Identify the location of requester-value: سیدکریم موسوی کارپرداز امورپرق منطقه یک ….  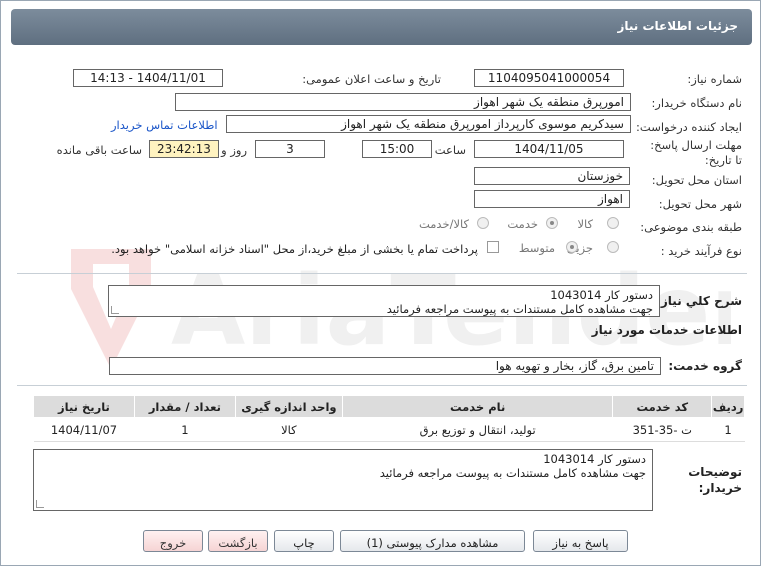
(428, 124).